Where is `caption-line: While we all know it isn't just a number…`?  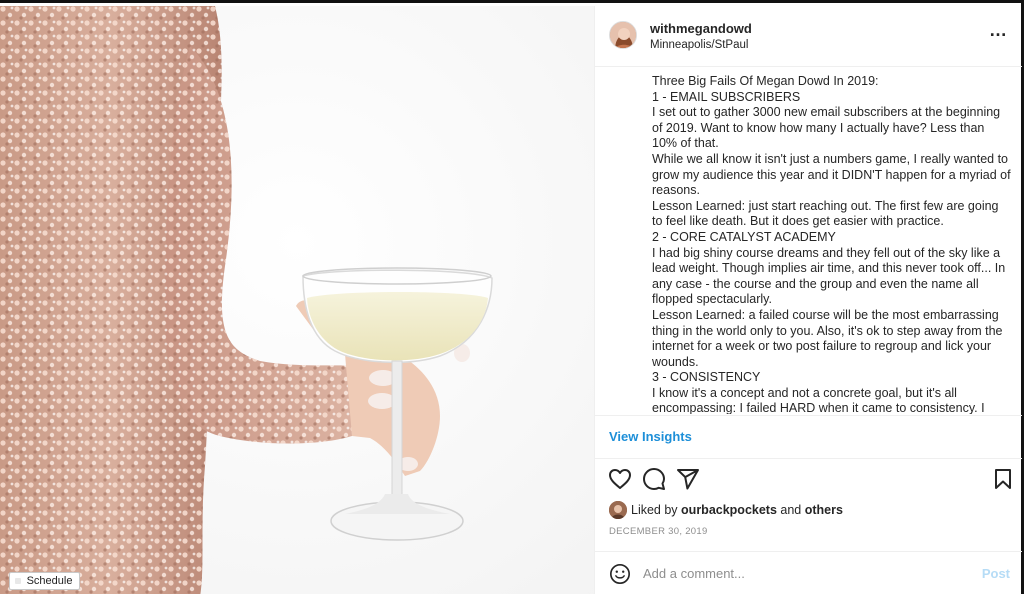
caption-line: While we all know it isn't just a number… is located at coordinates (831, 174).